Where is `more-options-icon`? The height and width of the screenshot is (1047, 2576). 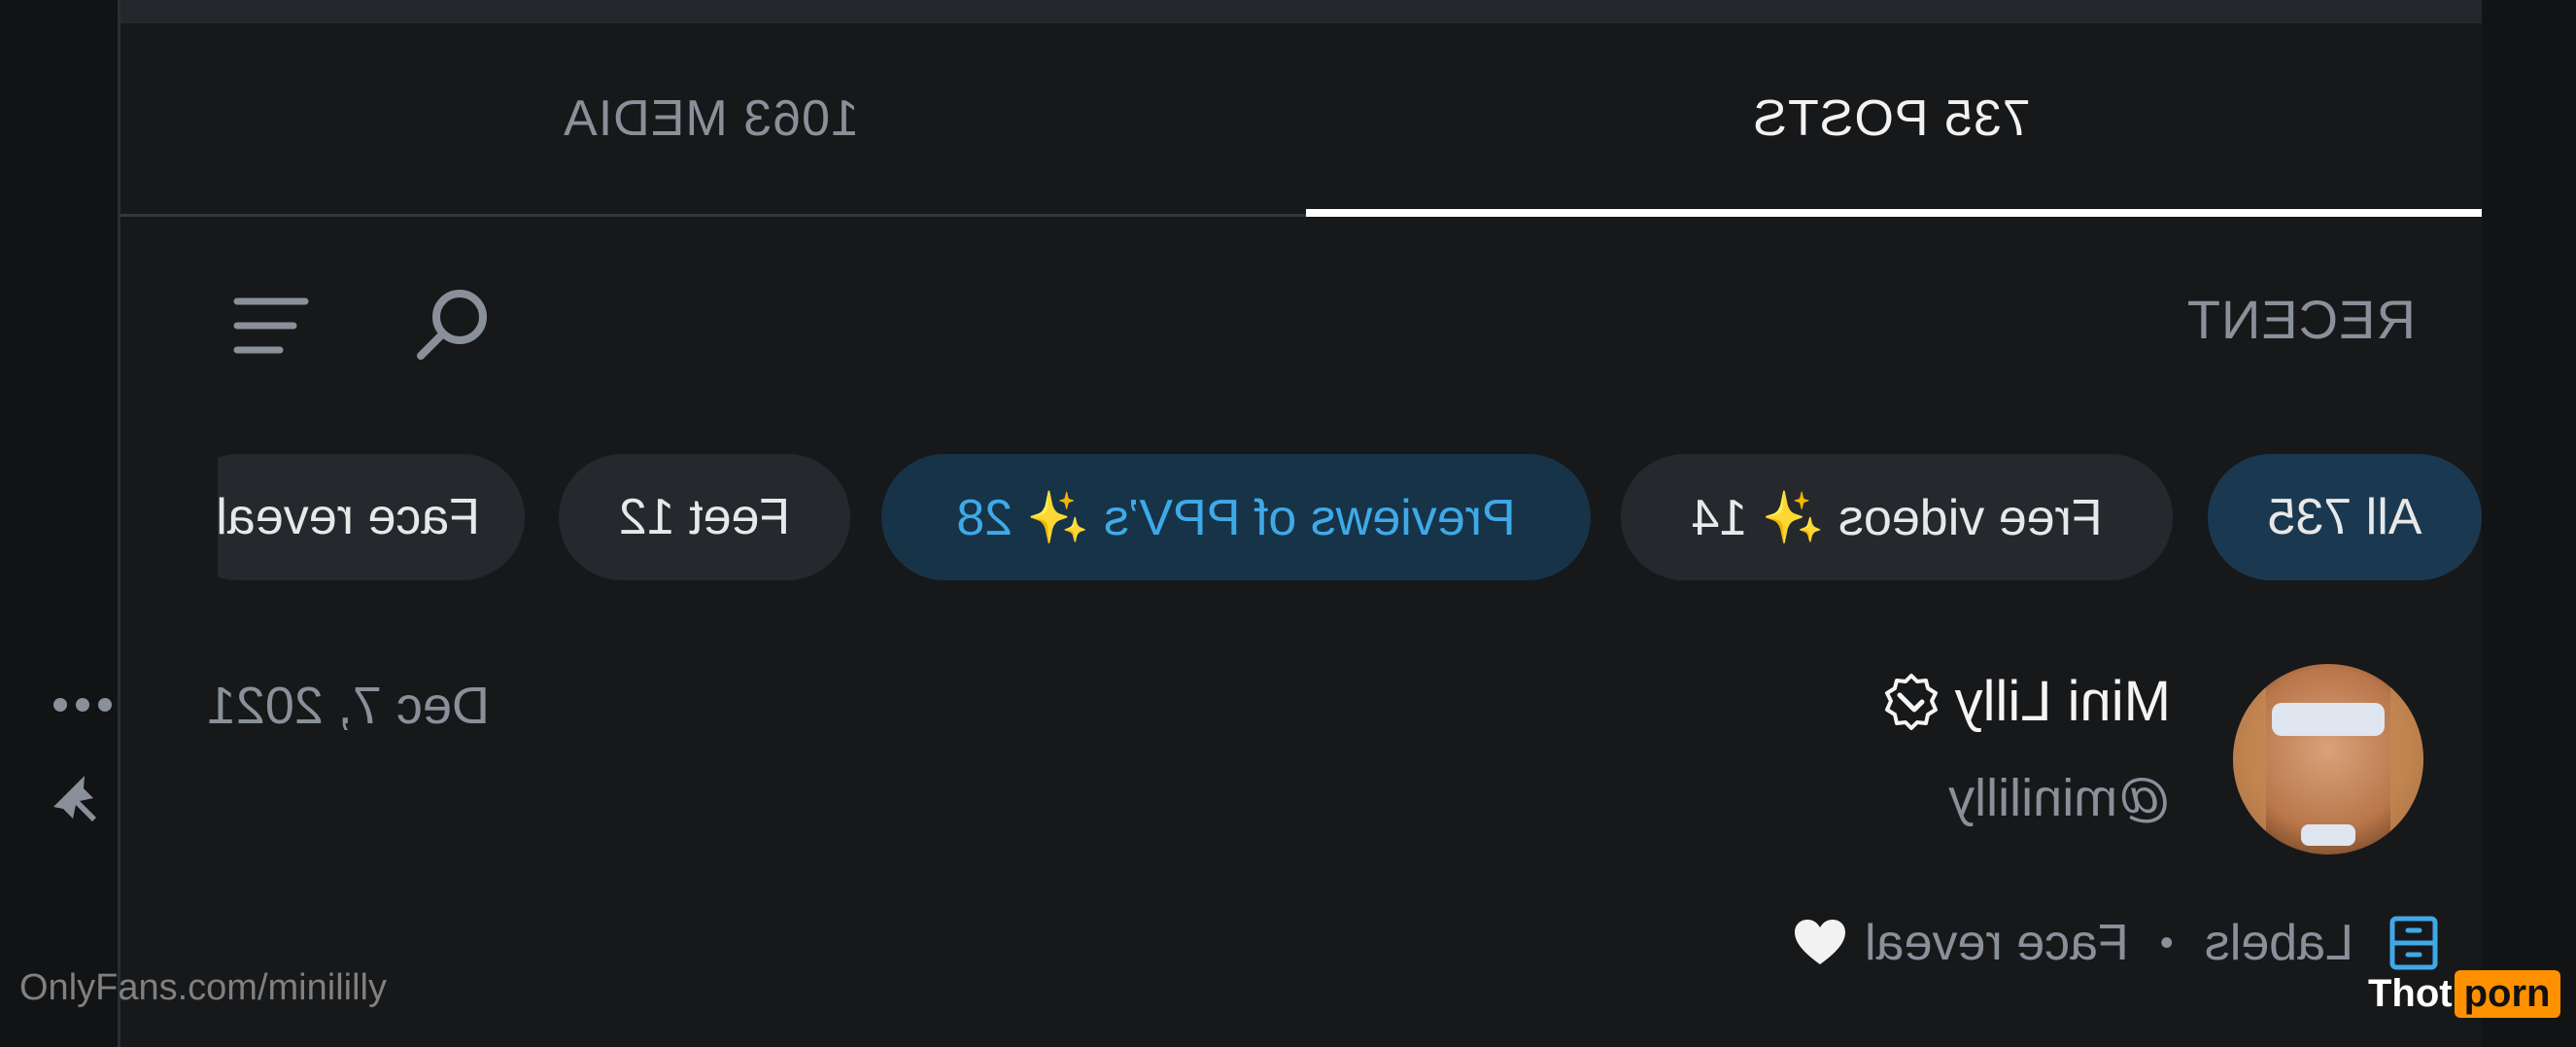 more-options-icon is located at coordinates (83, 705).